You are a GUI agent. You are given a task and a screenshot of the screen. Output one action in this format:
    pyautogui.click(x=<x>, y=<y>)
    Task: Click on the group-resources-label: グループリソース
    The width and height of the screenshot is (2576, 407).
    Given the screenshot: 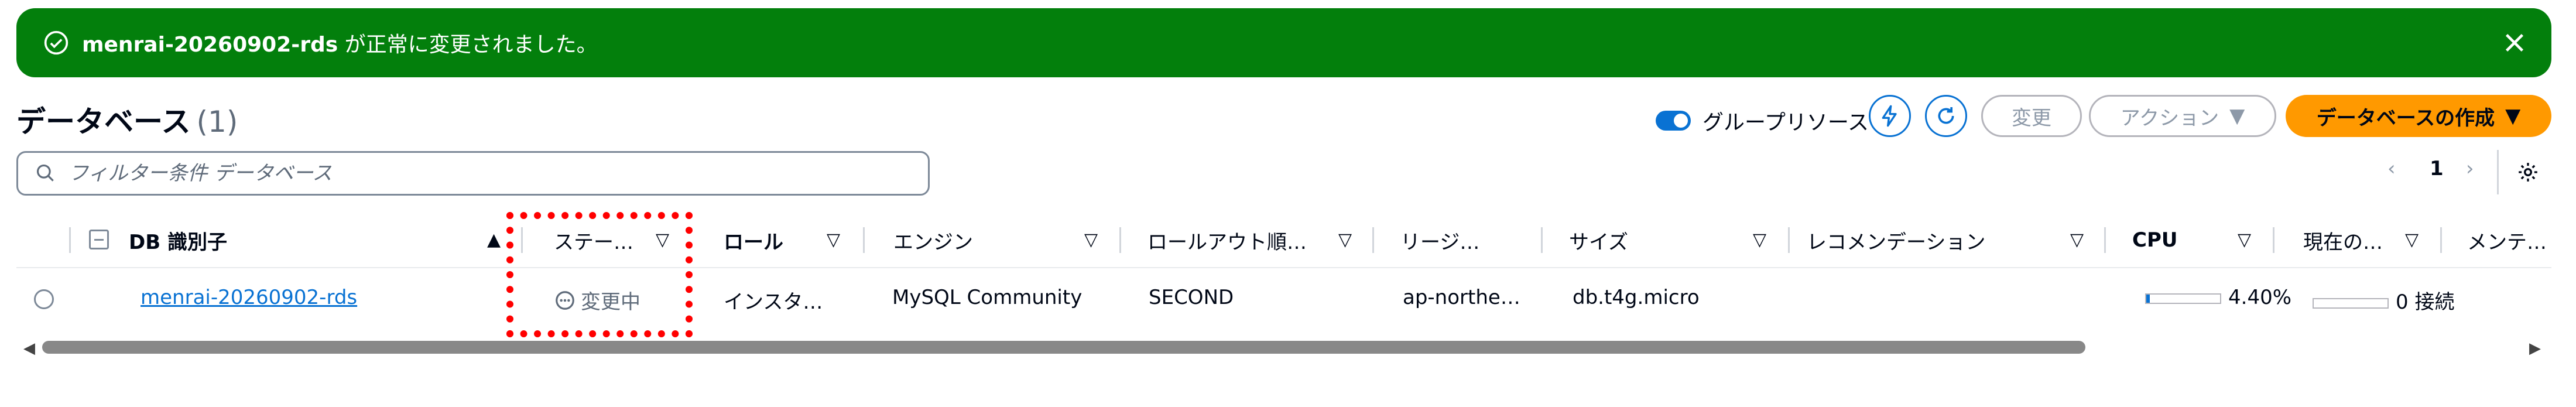 What is the action you would take?
    pyautogui.click(x=1786, y=123)
    